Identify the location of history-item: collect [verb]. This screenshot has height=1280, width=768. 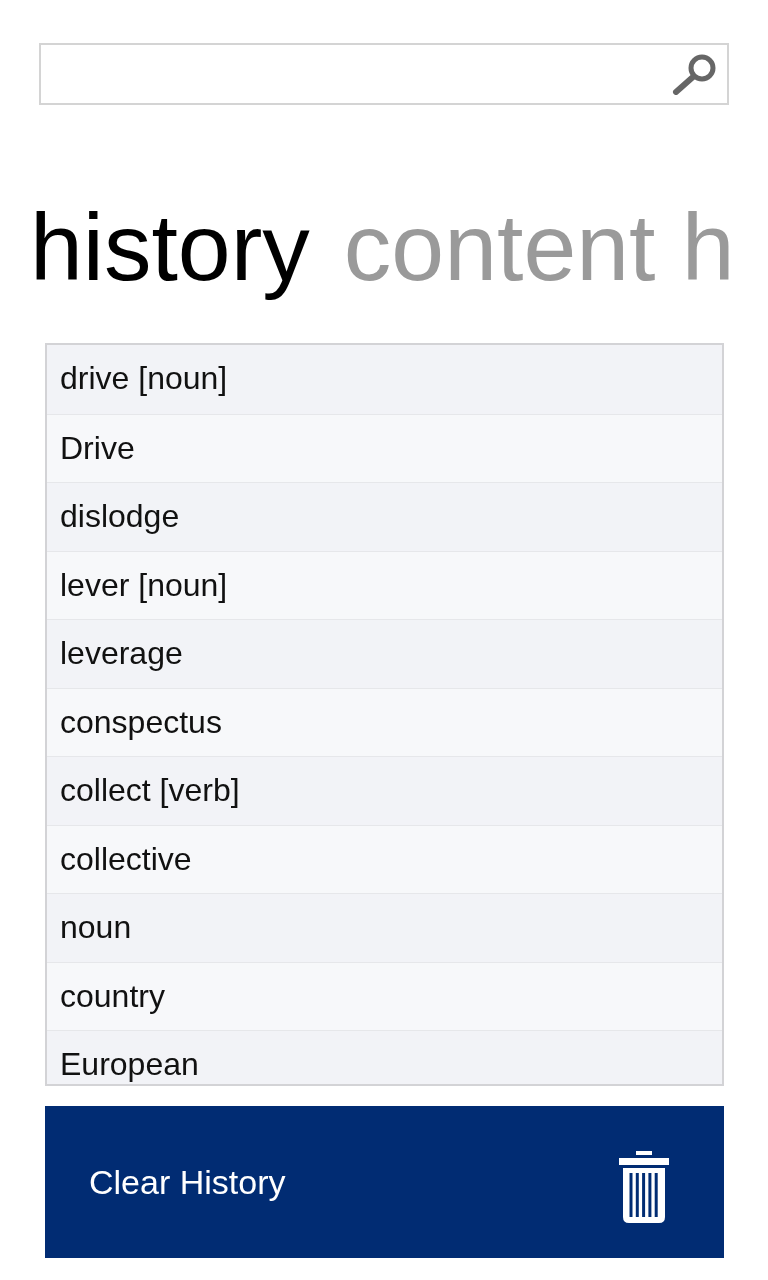
(384, 790).